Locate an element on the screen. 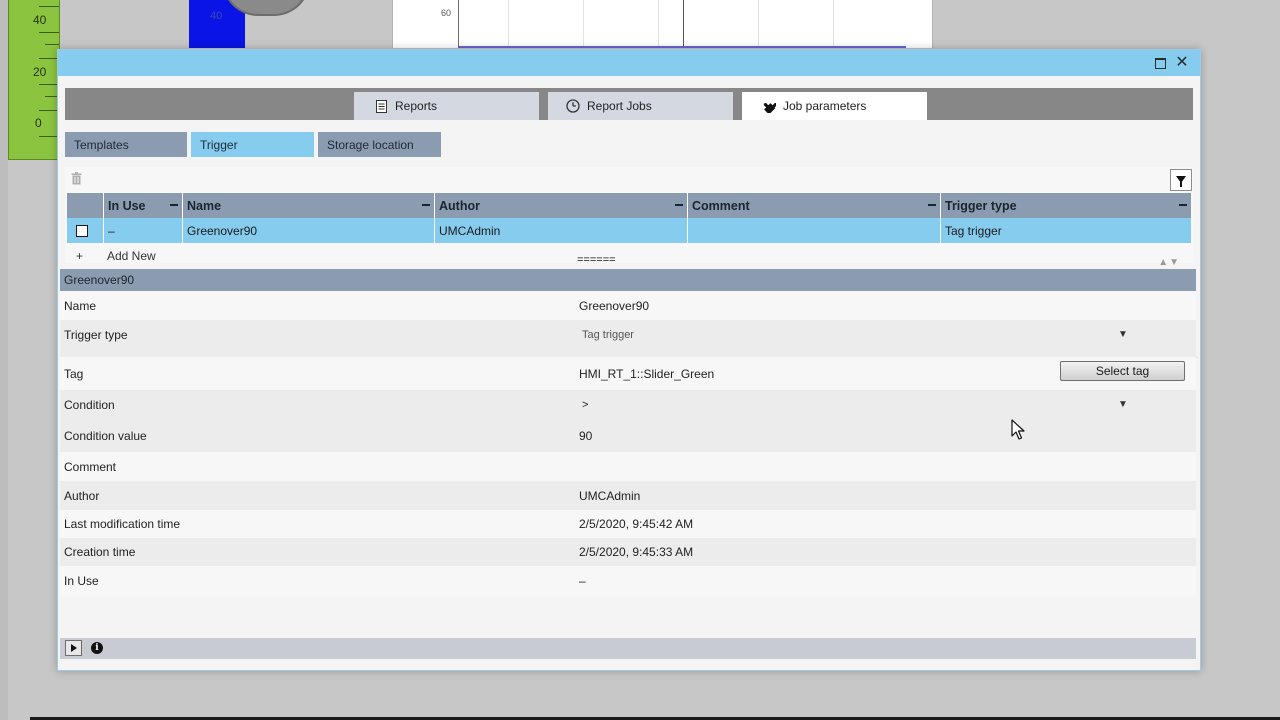  property-label: Last modification time is located at coordinates (122, 524).